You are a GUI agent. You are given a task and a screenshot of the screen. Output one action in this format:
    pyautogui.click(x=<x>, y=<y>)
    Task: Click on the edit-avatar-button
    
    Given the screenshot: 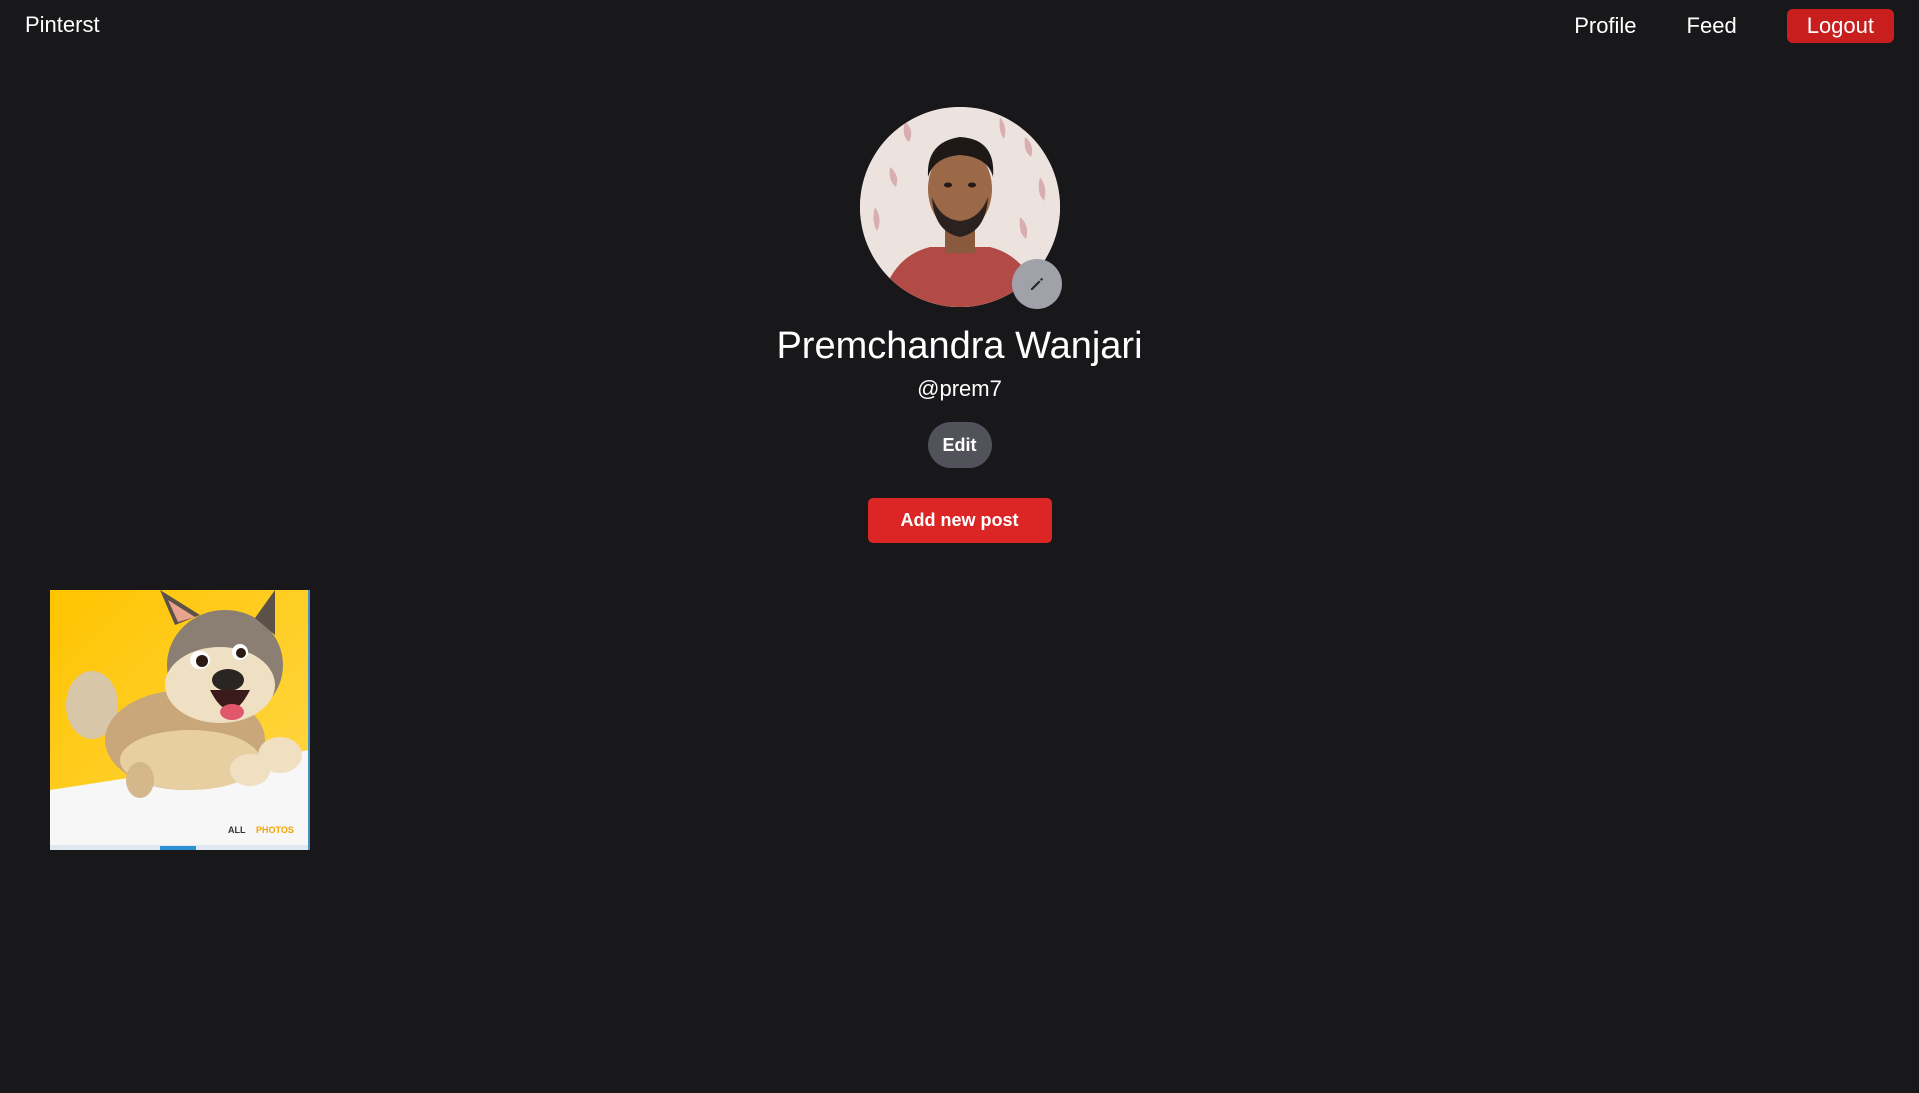 What is the action you would take?
    pyautogui.click(x=1036, y=284)
    